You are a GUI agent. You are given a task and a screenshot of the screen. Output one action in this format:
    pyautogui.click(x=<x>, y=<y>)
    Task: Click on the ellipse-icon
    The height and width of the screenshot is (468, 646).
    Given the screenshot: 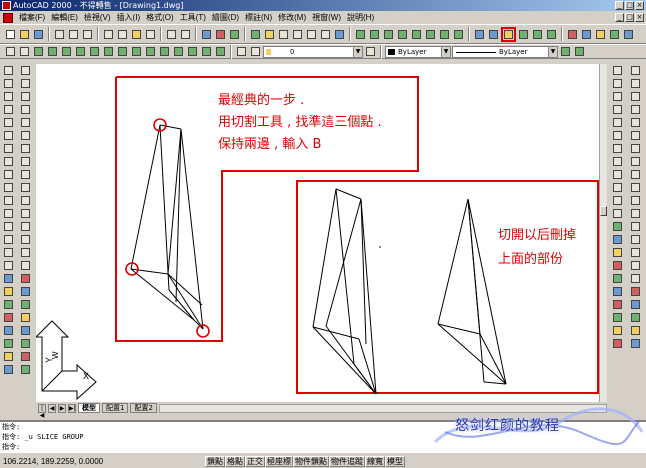 What is the action you would take?
    pyautogui.click(x=8, y=187)
    